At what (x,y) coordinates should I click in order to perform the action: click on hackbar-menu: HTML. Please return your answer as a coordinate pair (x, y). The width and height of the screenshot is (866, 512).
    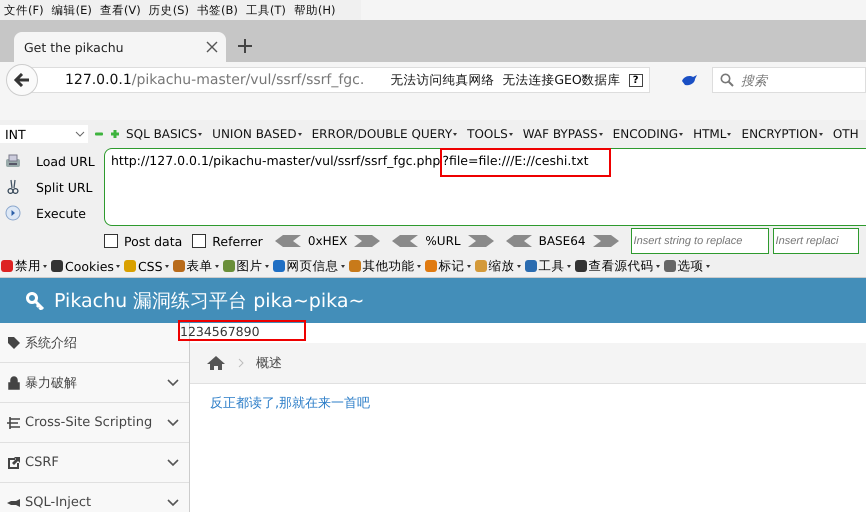
    Looking at the image, I should click on (714, 134).